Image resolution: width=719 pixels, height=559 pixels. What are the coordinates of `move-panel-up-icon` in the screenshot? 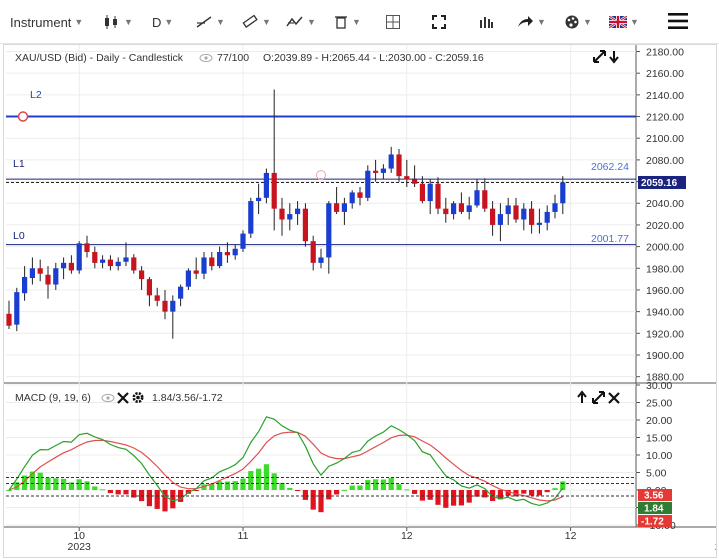 It's located at (582, 396).